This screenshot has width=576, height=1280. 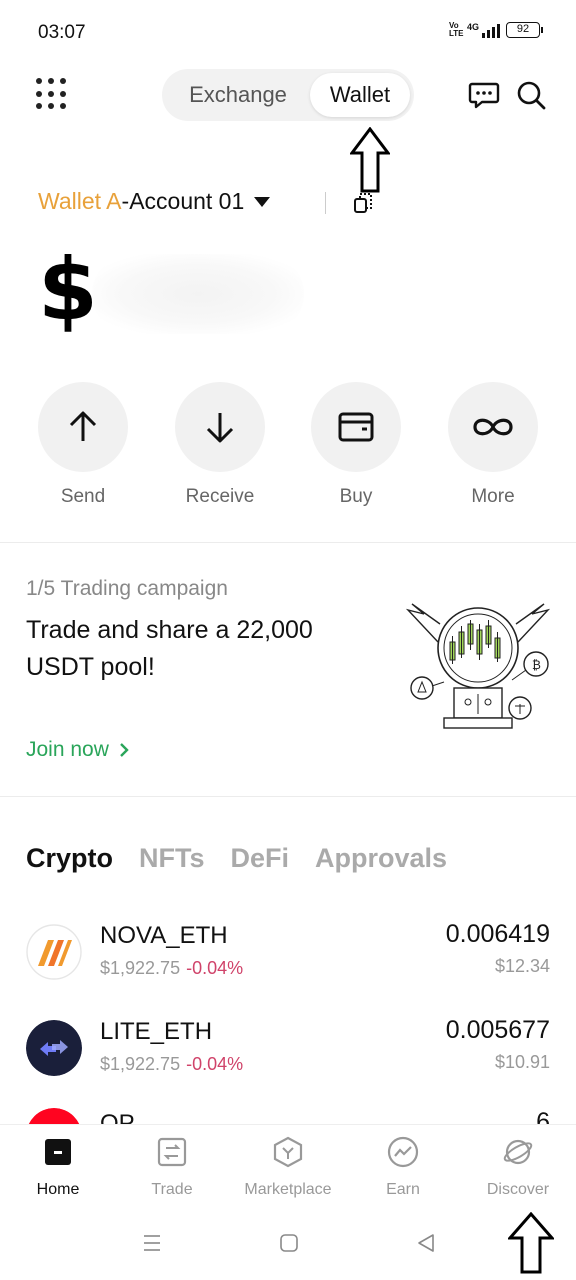 I want to click on op-logo-icon, so click(x=54, y=1116).